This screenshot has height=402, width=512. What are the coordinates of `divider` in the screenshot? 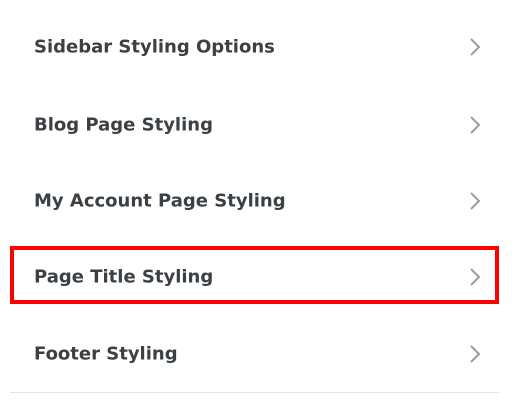 It's located at (255, 392).